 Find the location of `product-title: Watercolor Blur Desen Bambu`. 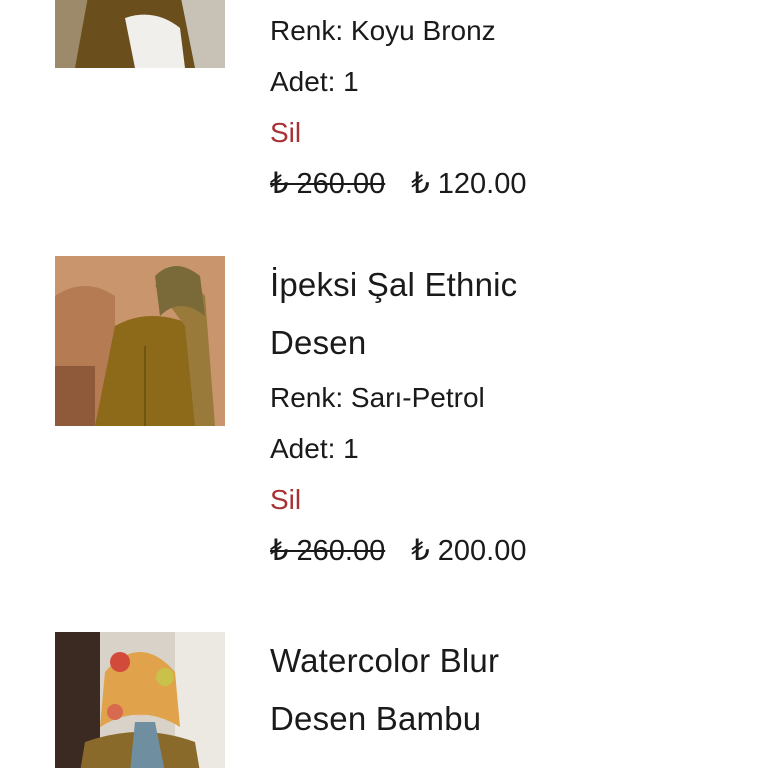

product-title: Watercolor Blur Desen Bambu is located at coordinates (505, 690).